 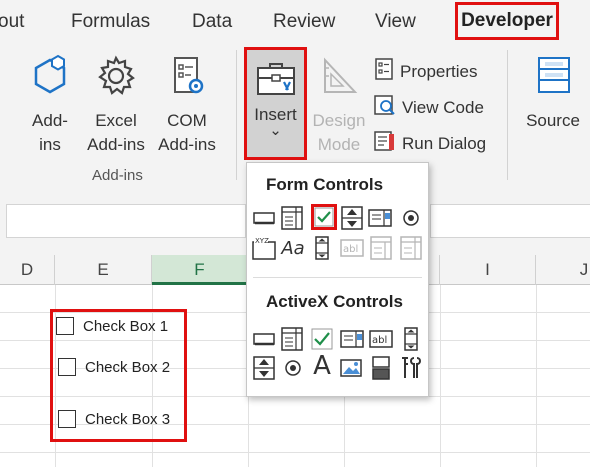 What do you see at coordinates (50, 144) in the screenshot?
I see `add-ins-label-line2: ins` at bounding box center [50, 144].